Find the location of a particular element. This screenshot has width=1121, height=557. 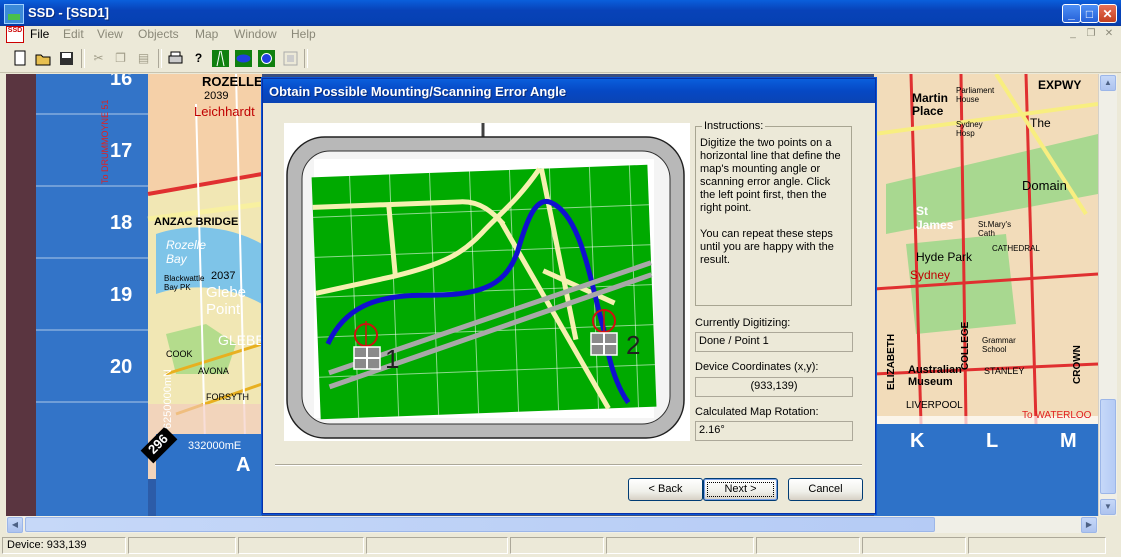

map-label-st-marys: St.Mary's Cath is located at coordinates (995, 229).